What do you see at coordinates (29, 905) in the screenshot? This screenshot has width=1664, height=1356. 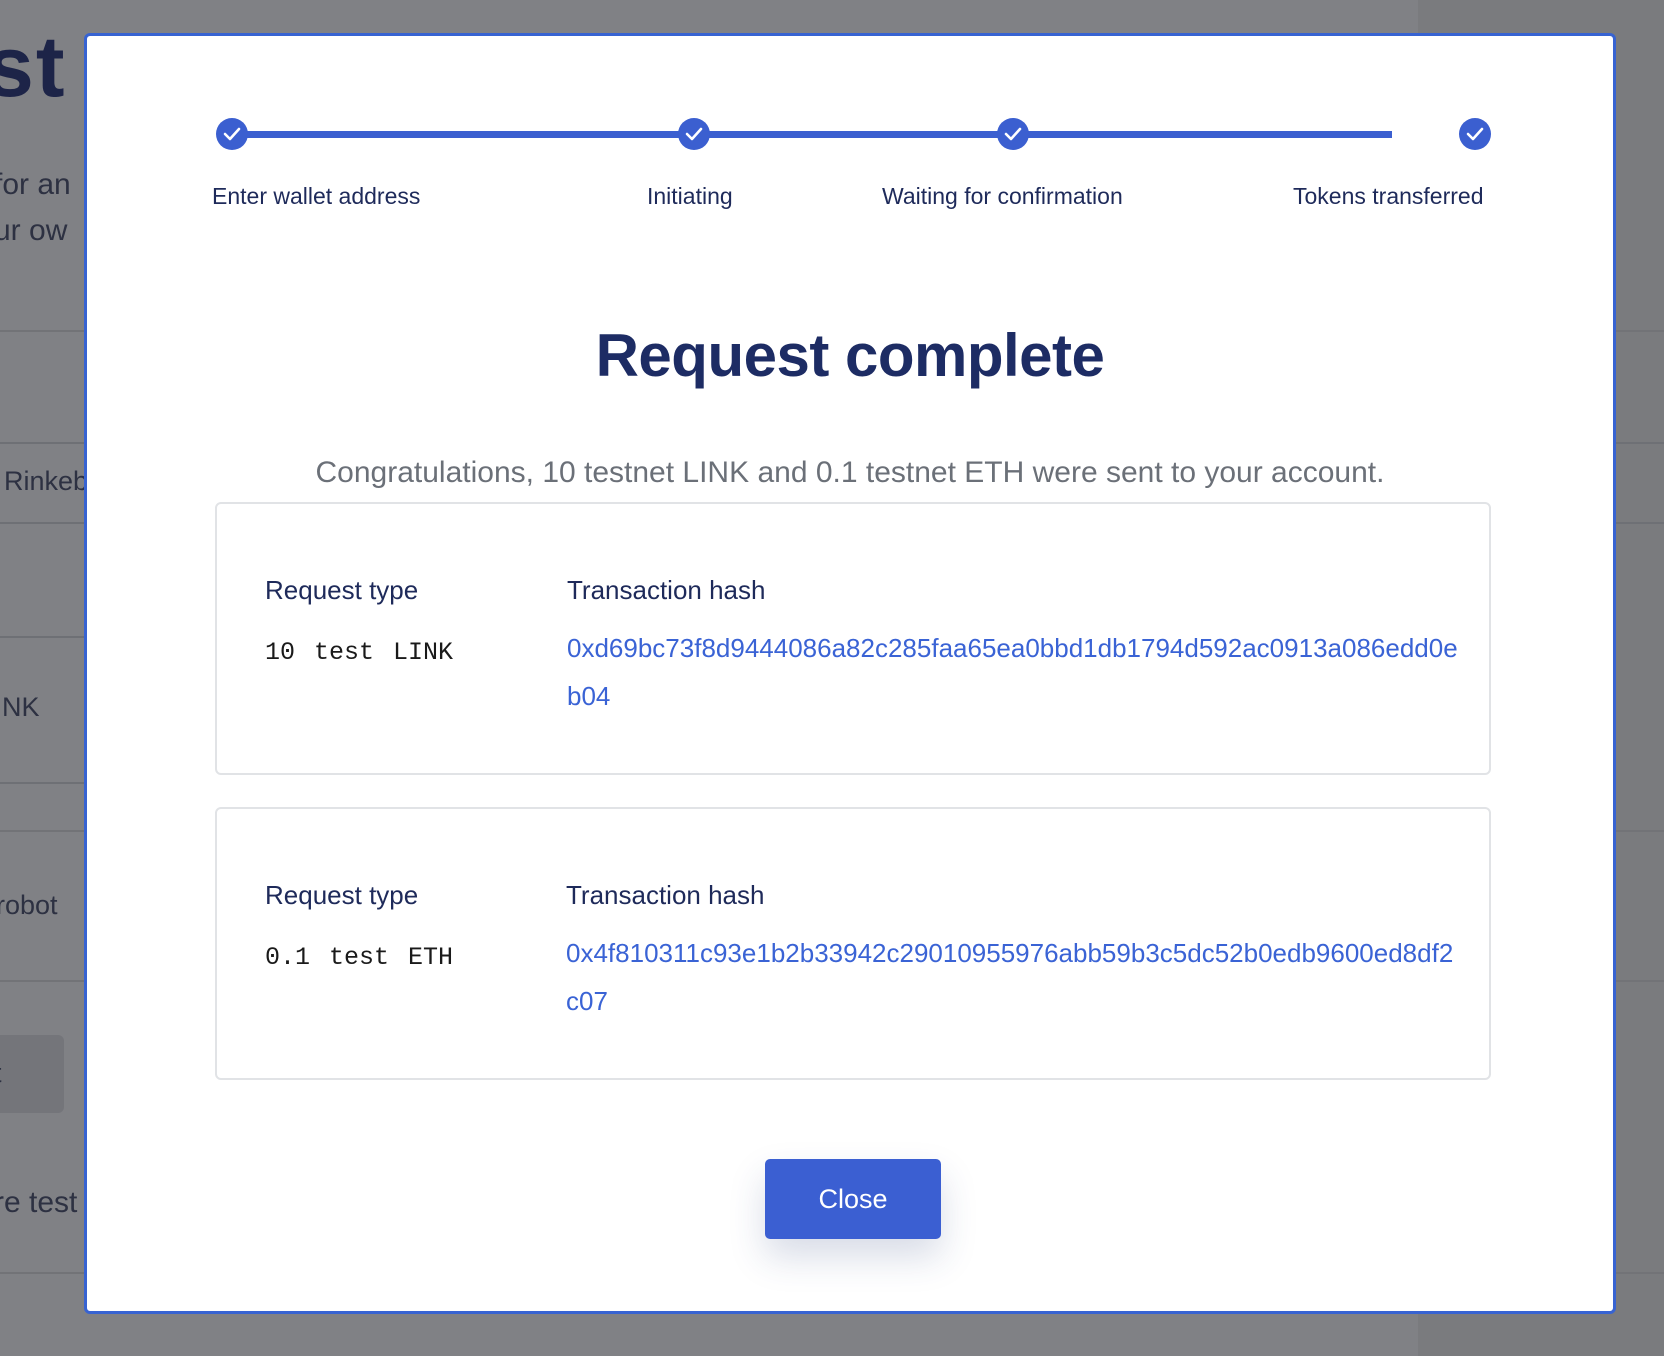 I see `background-text: robot` at bounding box center [29, 905].